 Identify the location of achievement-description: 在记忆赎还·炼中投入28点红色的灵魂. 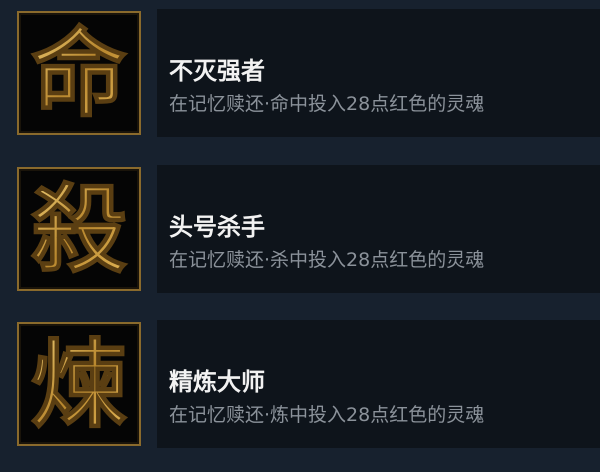
(327, 415).